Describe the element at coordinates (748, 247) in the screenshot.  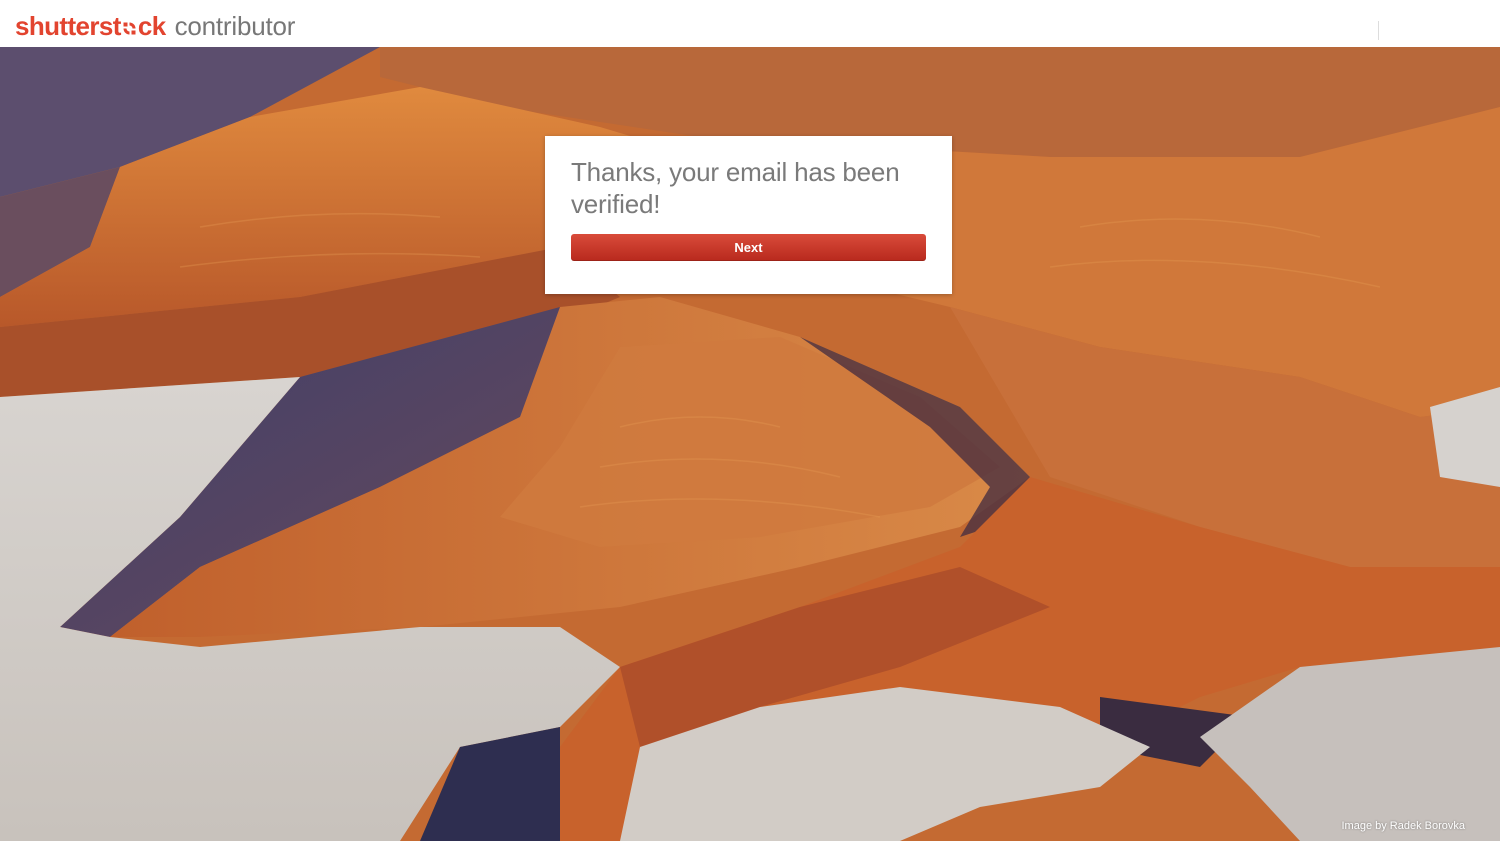
I see `next-button: Next` at that location.